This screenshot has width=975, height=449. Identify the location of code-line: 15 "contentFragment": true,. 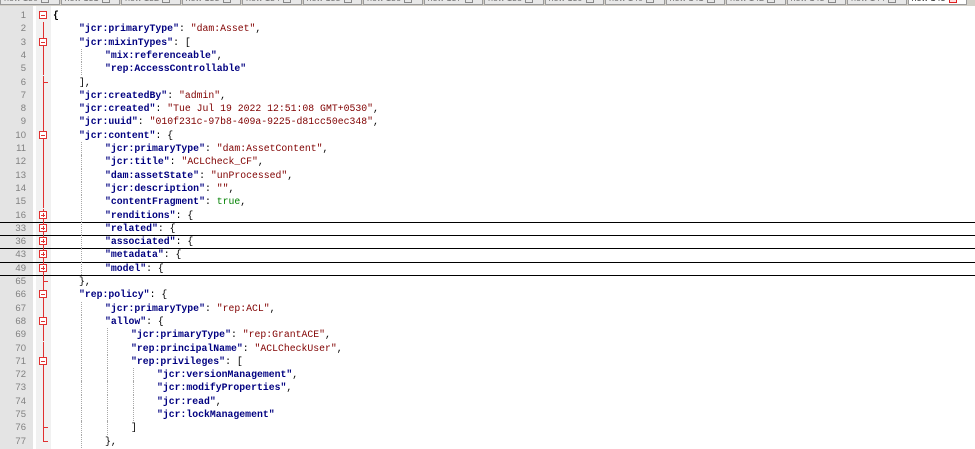
(487, 202).